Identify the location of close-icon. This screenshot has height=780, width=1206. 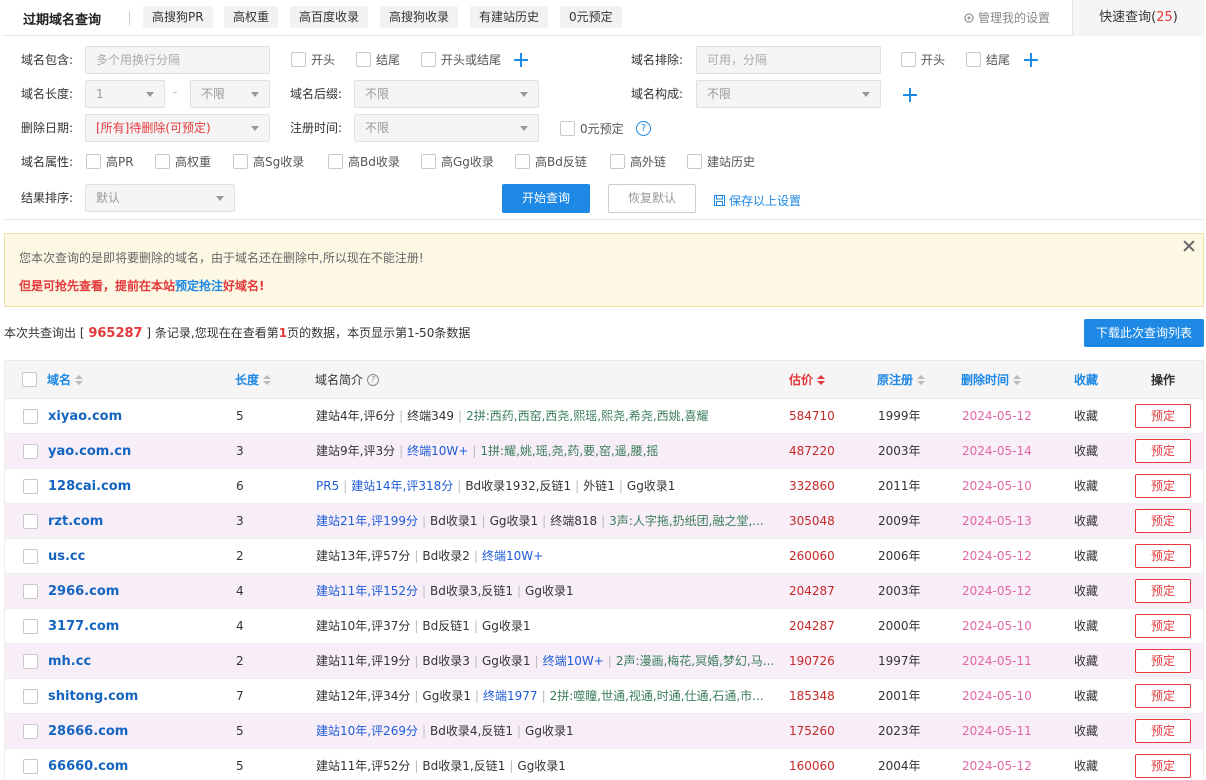
(1189, 246).